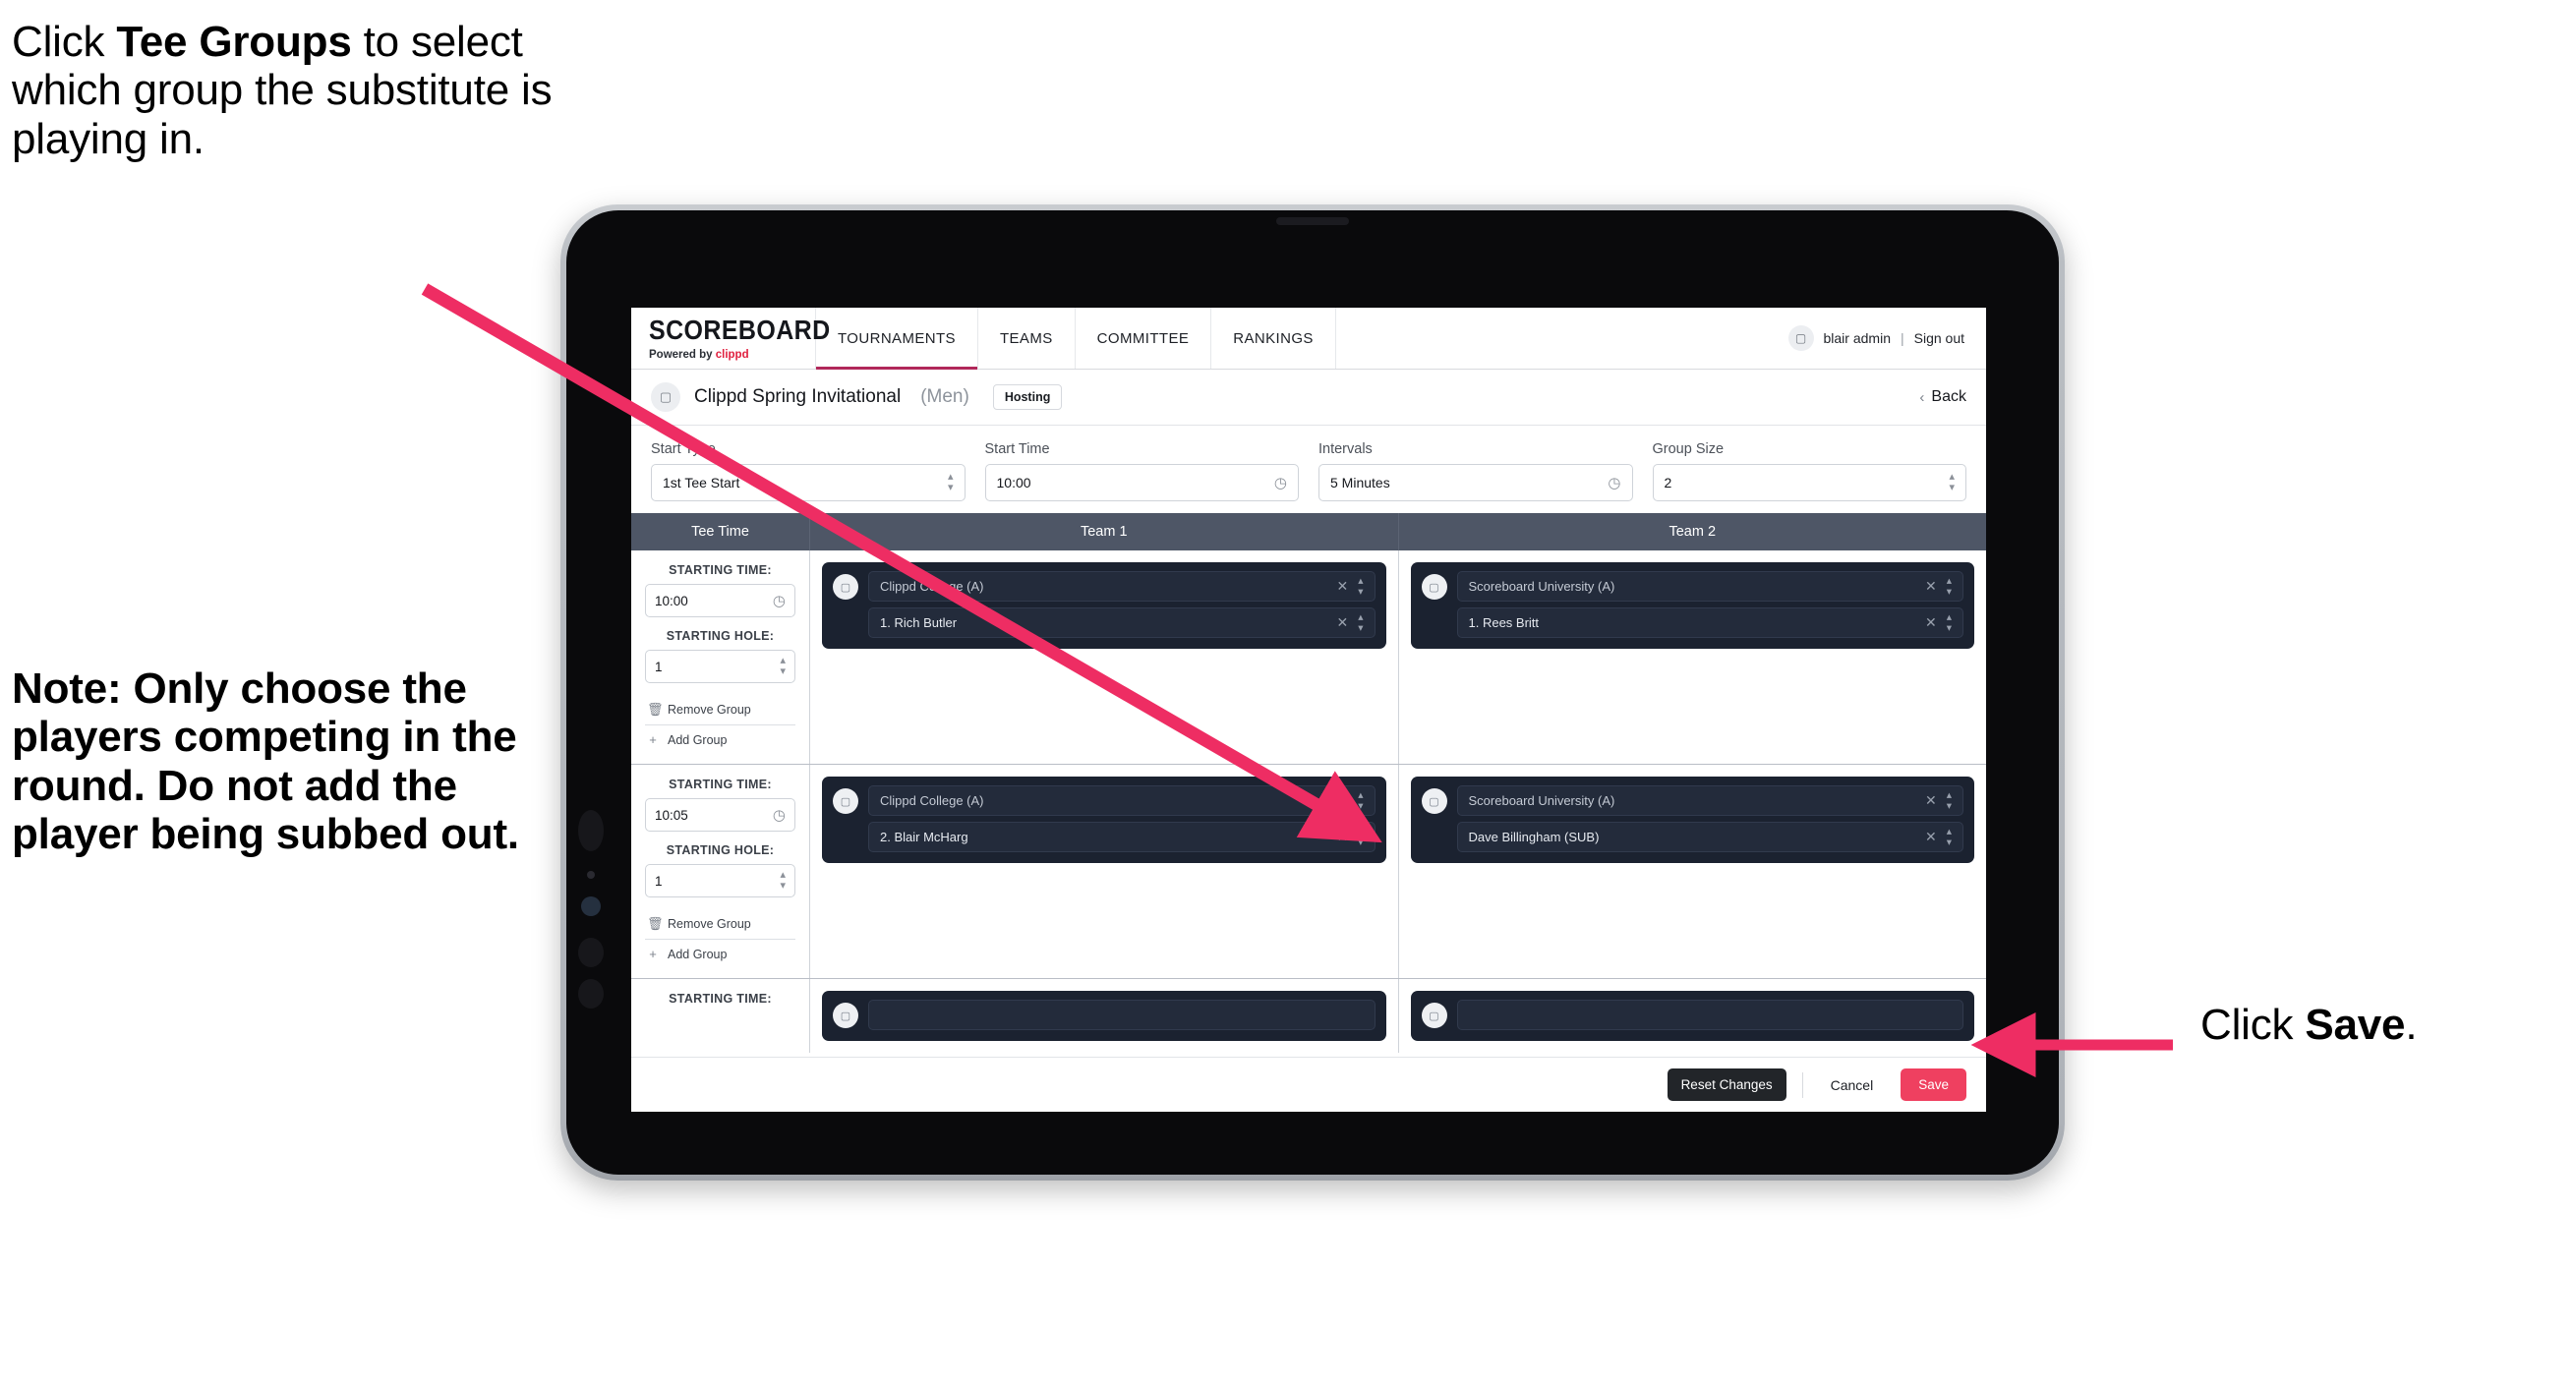  What do you see at coordinates (720, 954) in the screenshot?
I see `add-group-button-2: + Add Group` at bounding box center [720, 954].